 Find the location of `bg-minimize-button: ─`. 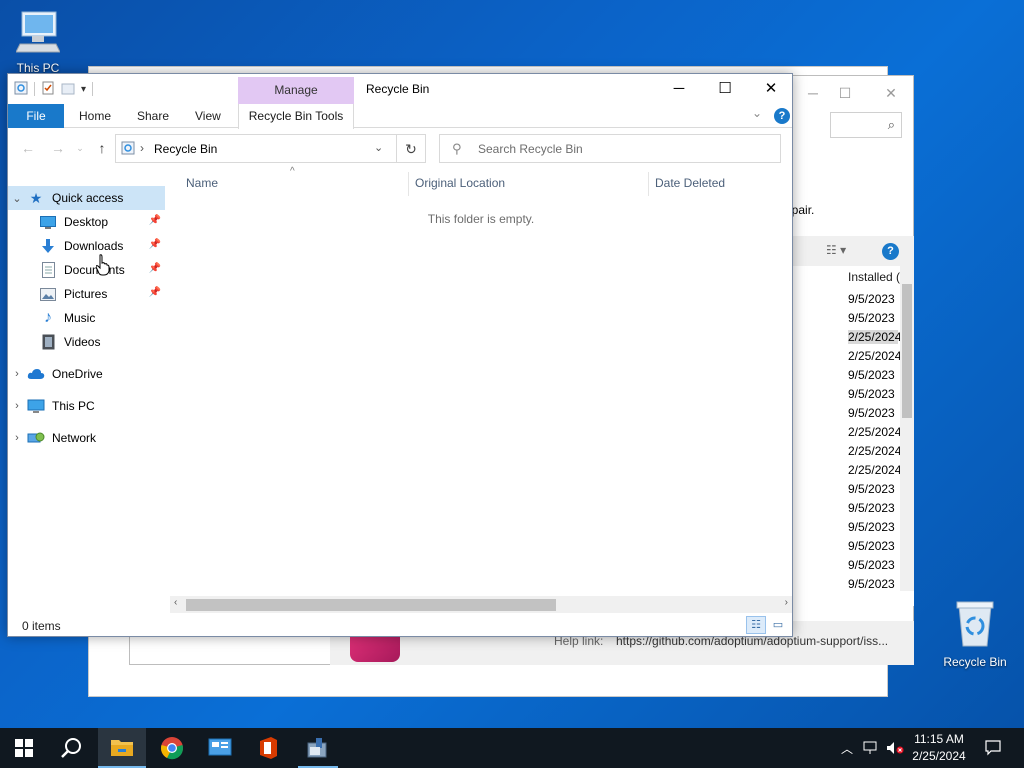

bg-minimize-button: ─ is located at coordinates (813, 93).